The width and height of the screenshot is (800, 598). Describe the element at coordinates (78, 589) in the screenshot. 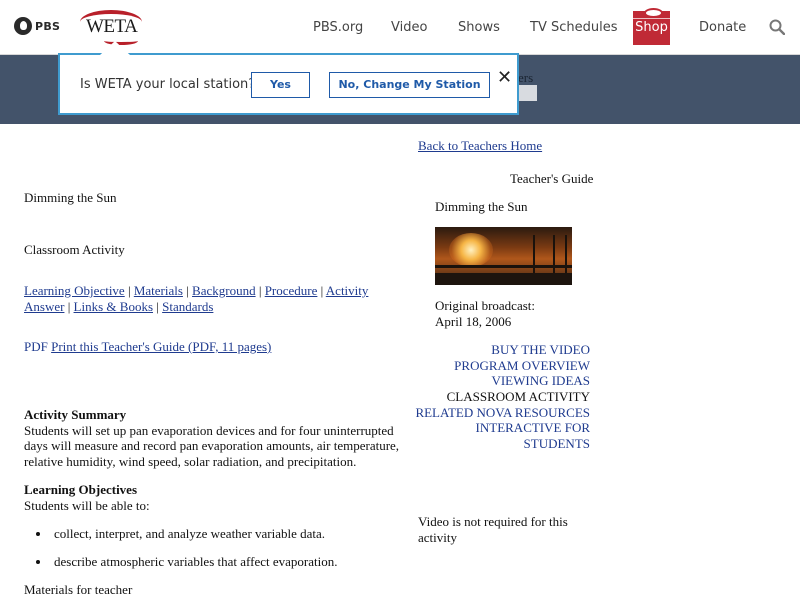

I see `materials-heading: Materials for teacher` at that location.